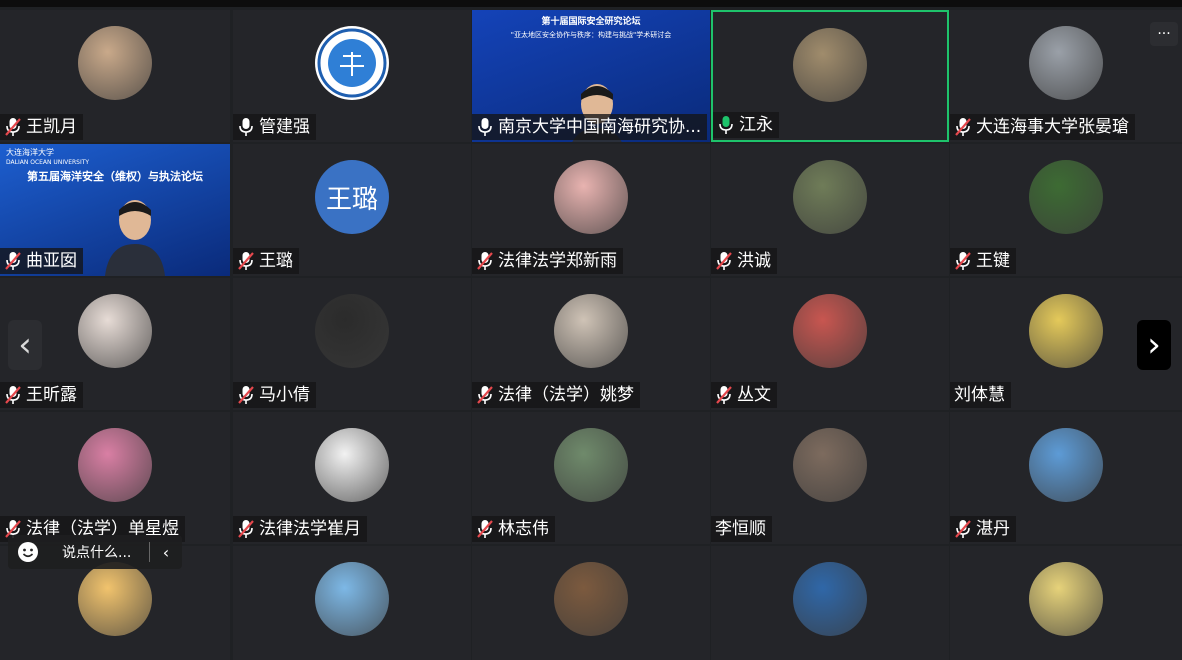  I want to click on next-page-button: ›, so click(1154, 345).